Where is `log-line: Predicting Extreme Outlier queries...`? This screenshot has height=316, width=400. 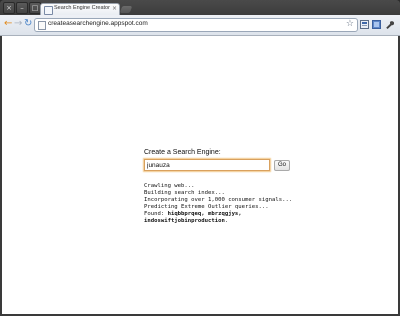 log-line: Predicting Extreme Outlier queries... is located at coordinates (206, 207).